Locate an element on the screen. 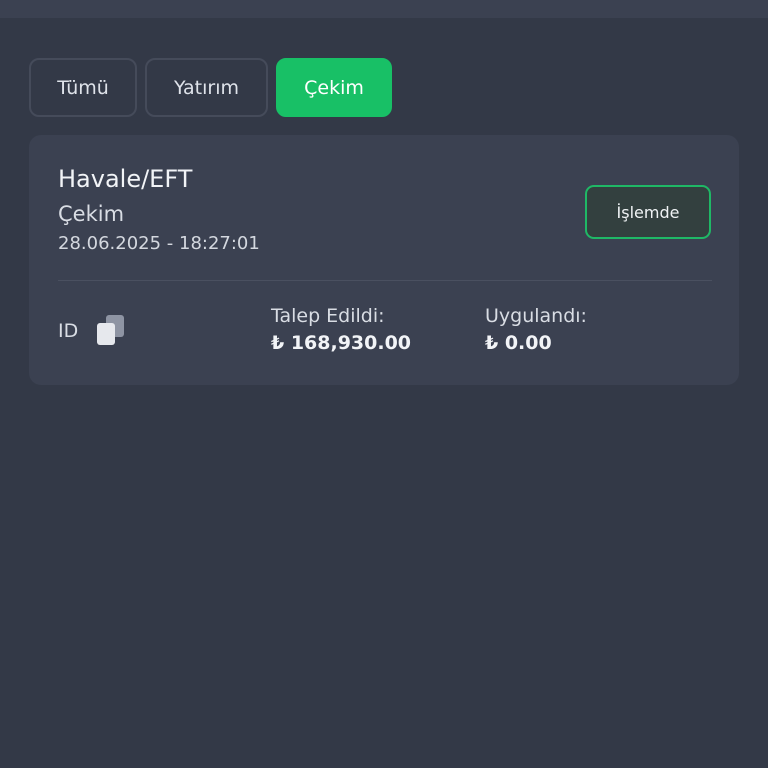 The image size is (768, 768). requested-column: Talep Edildi: ₺ 168,930.00 is located at coordinates (341, 329).